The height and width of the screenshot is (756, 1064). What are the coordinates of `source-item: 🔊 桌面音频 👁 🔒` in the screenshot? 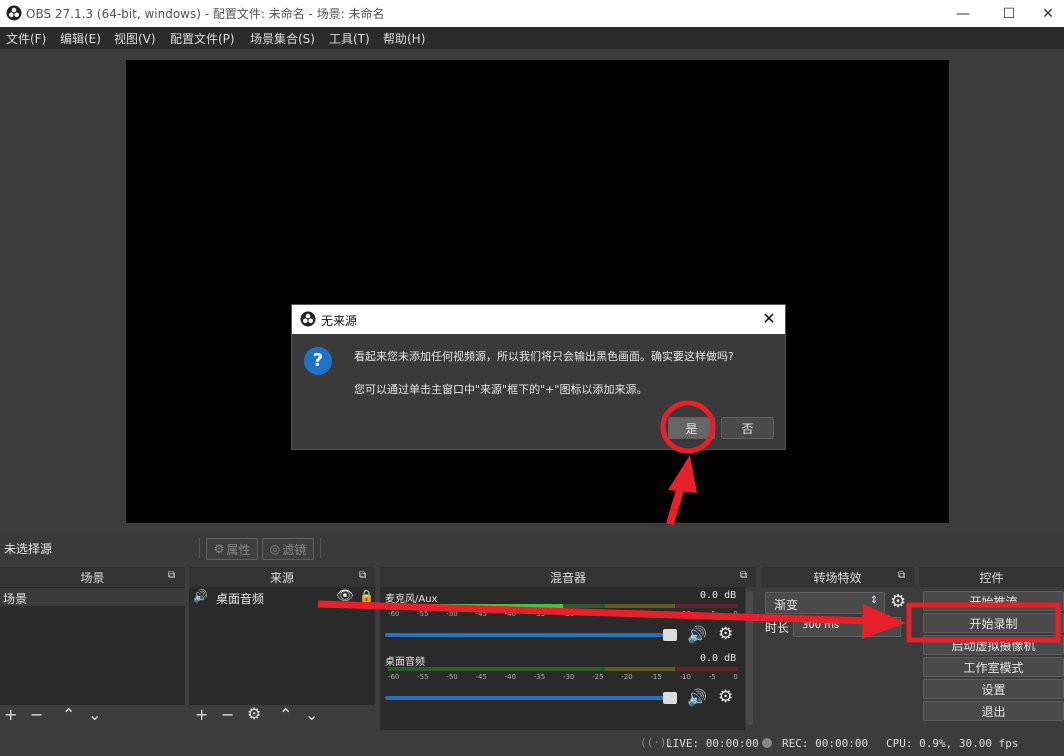 It's located at (282, 597).